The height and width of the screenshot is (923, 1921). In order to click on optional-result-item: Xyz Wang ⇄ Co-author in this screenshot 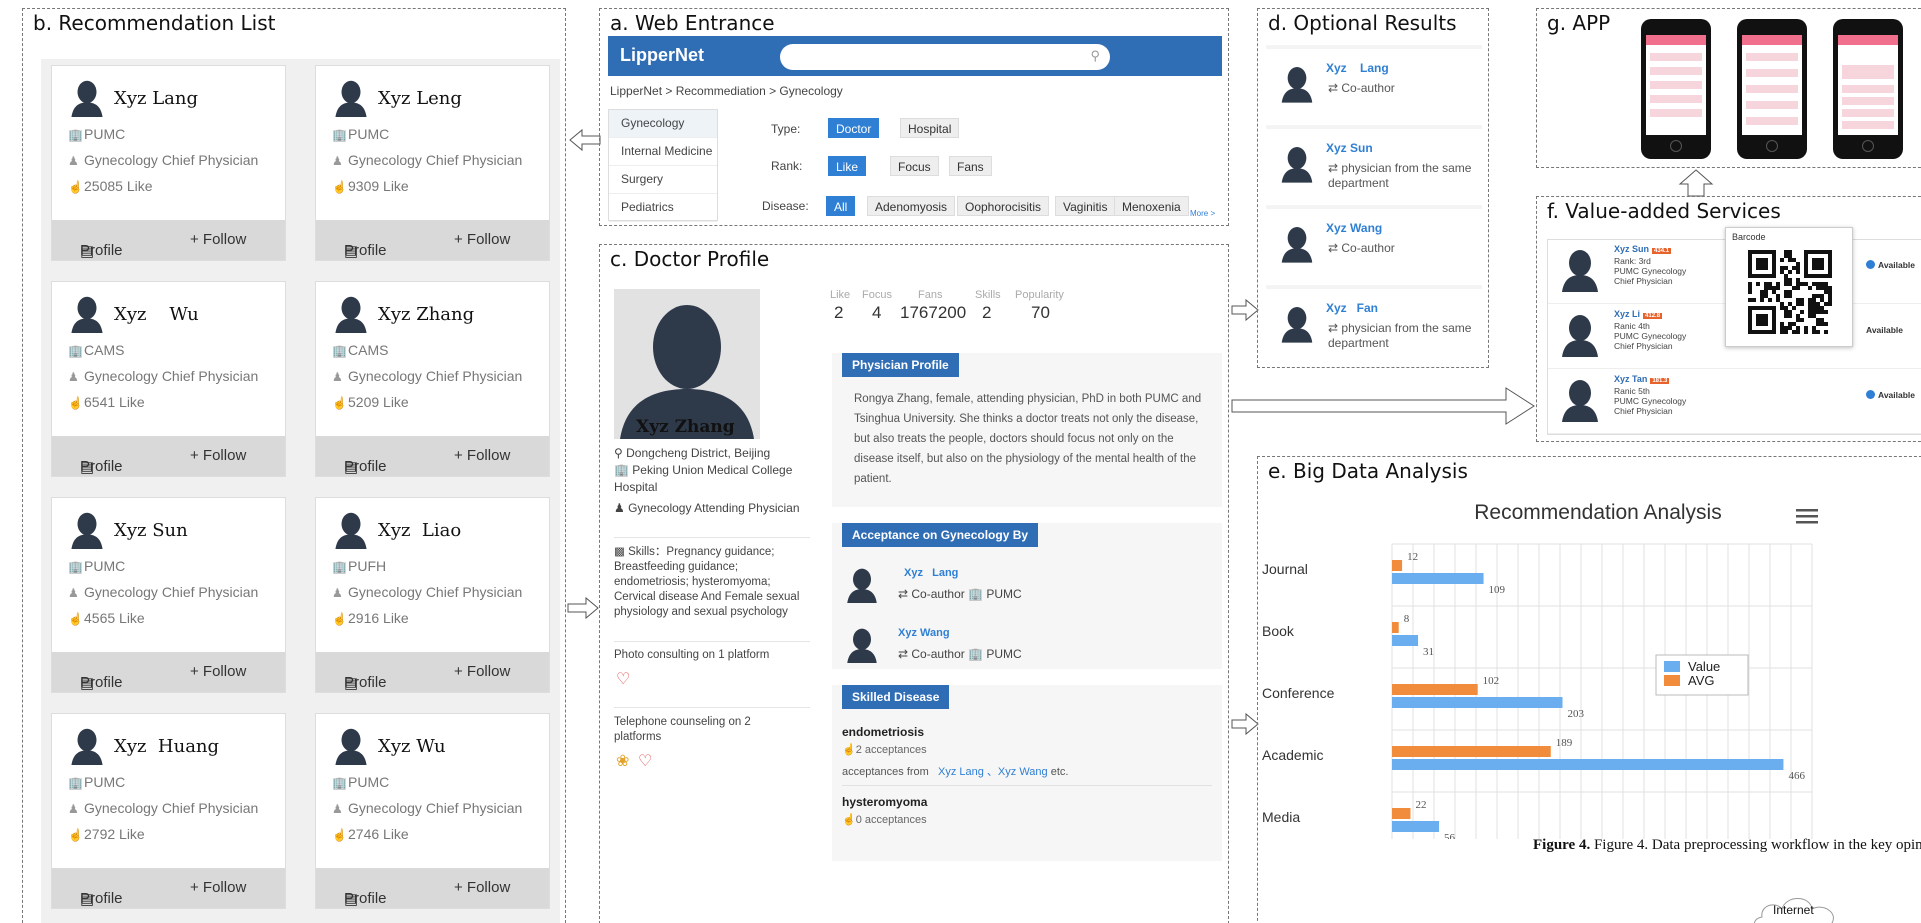, I will do `click(1374, 247)`.